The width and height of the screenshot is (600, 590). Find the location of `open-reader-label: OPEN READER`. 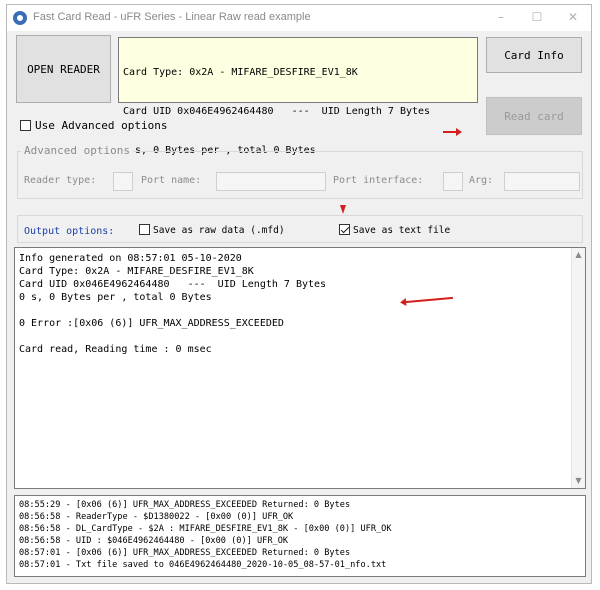

open-reader-label: OPEN READER is located at coordinates (63, 69).